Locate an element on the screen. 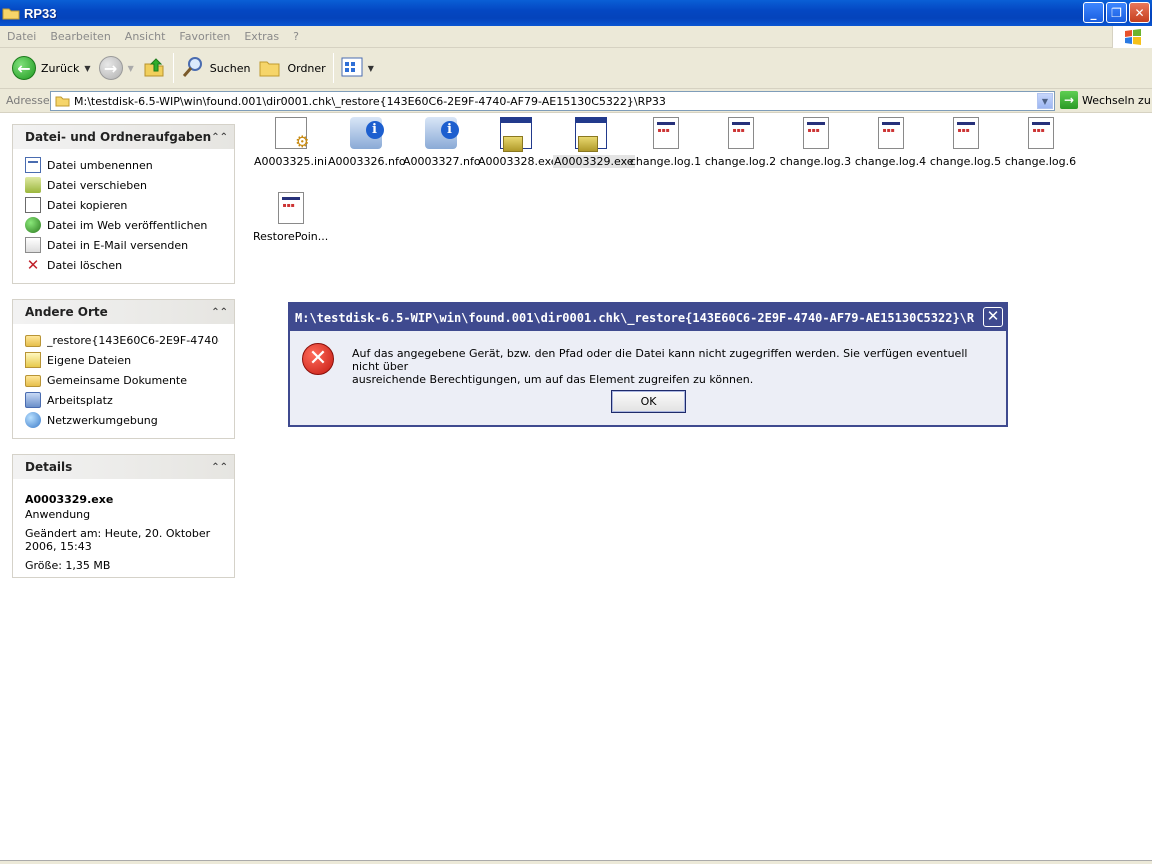 This screenshot has width=1152, height=864. file-item-selected: A0003329.exe is located at coordinates (594, 142).